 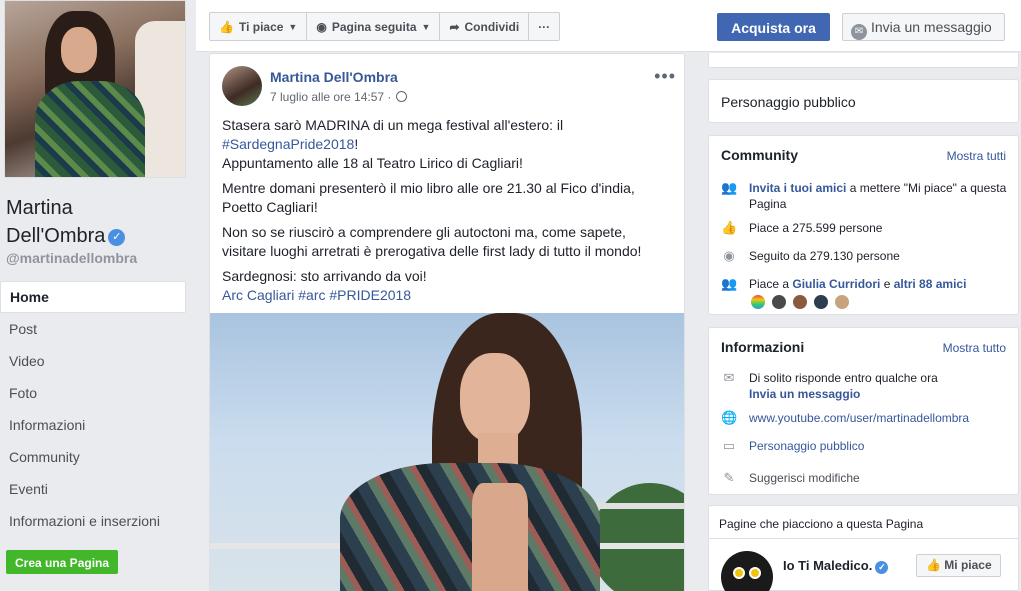 I want to click on friend-avatars, so click(x=802, y=302).